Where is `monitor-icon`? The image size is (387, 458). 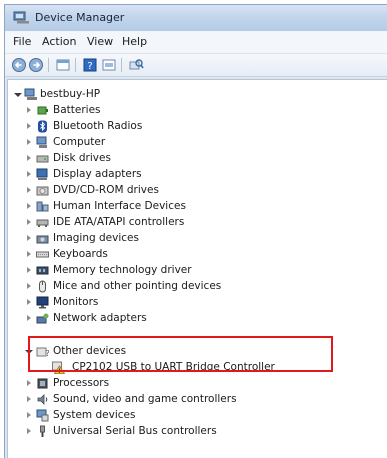
monitor-icon is located at coordinates (42, 302).